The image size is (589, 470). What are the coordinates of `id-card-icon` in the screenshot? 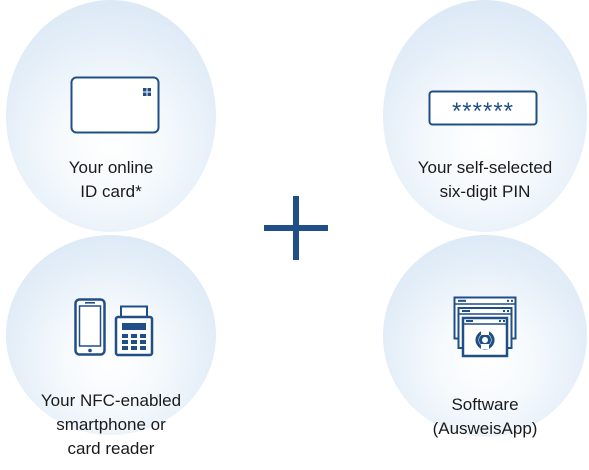 It's located at (115, 107).